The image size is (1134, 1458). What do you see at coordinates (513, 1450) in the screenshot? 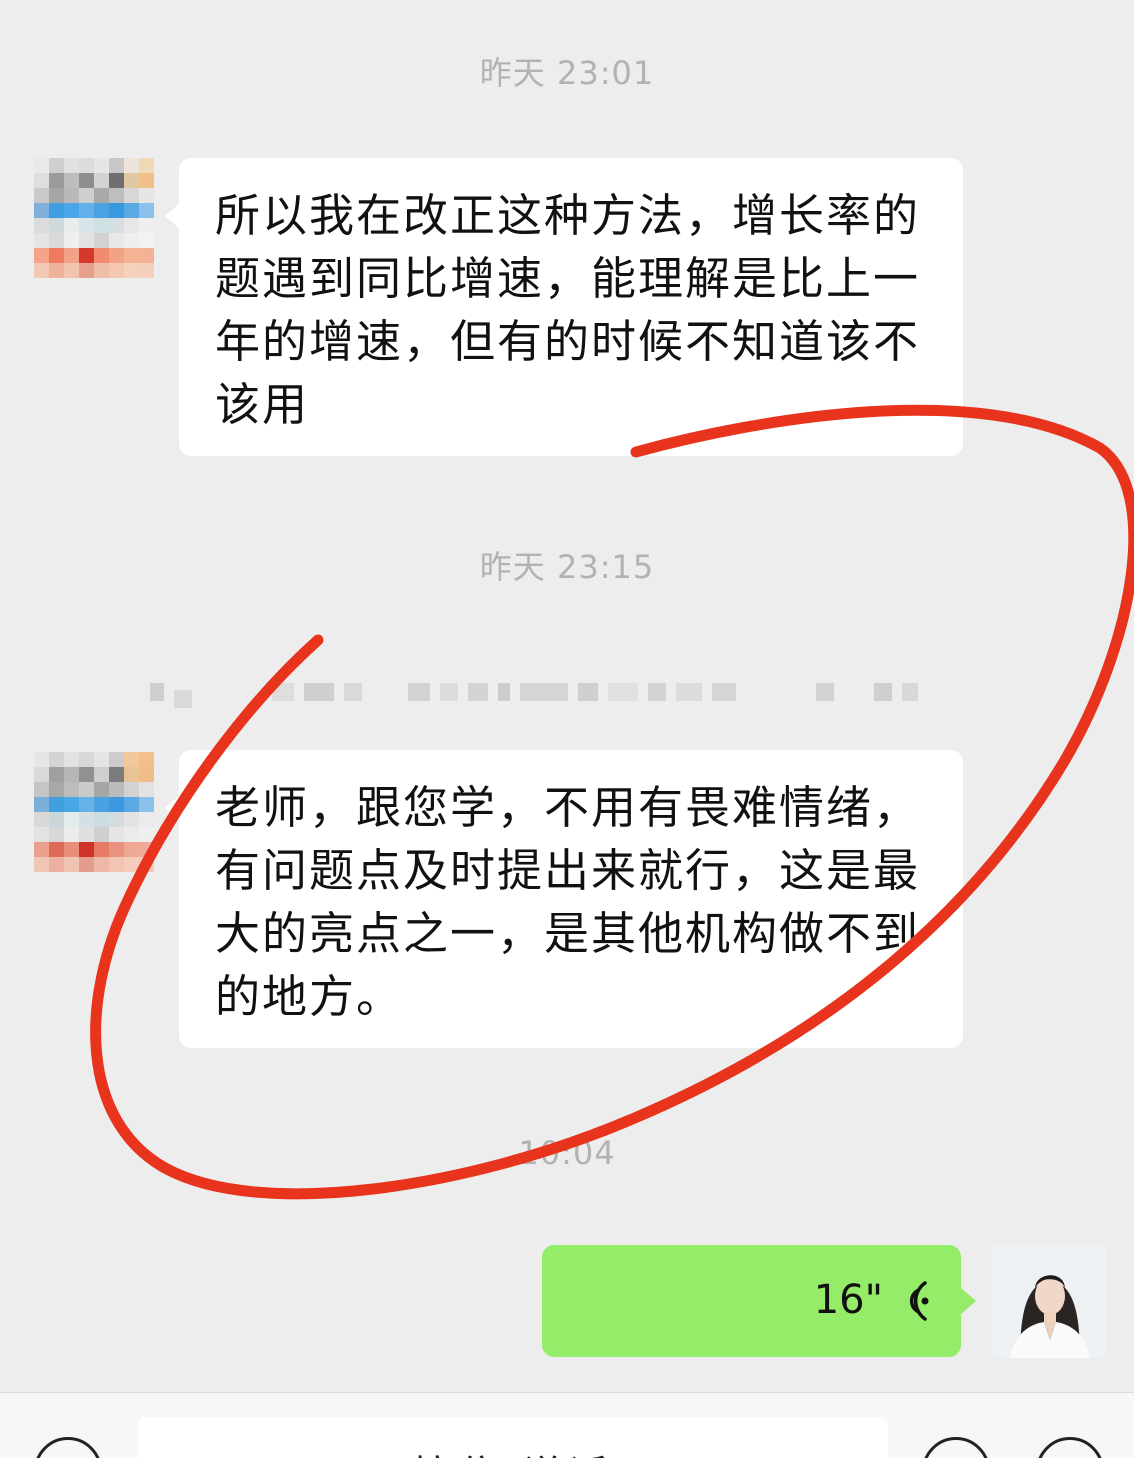
I see `hold-to-talk-label: 按住 说话` at bounding box center [513, 1450].